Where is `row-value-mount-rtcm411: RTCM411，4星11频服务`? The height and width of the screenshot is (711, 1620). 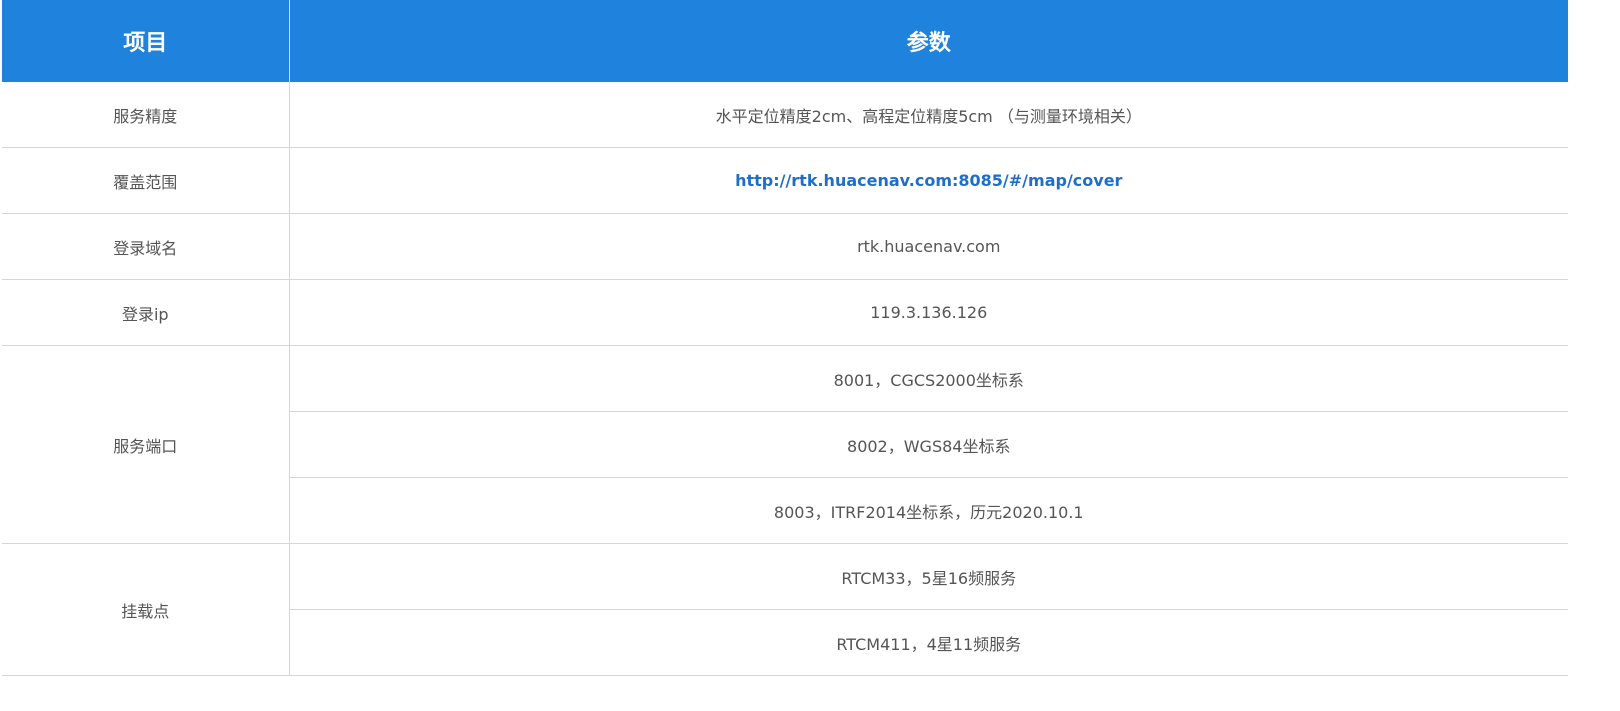
row-value-mount-rtcm411: RTCM411，4星11频服务 is located at coordinates (928, 642).